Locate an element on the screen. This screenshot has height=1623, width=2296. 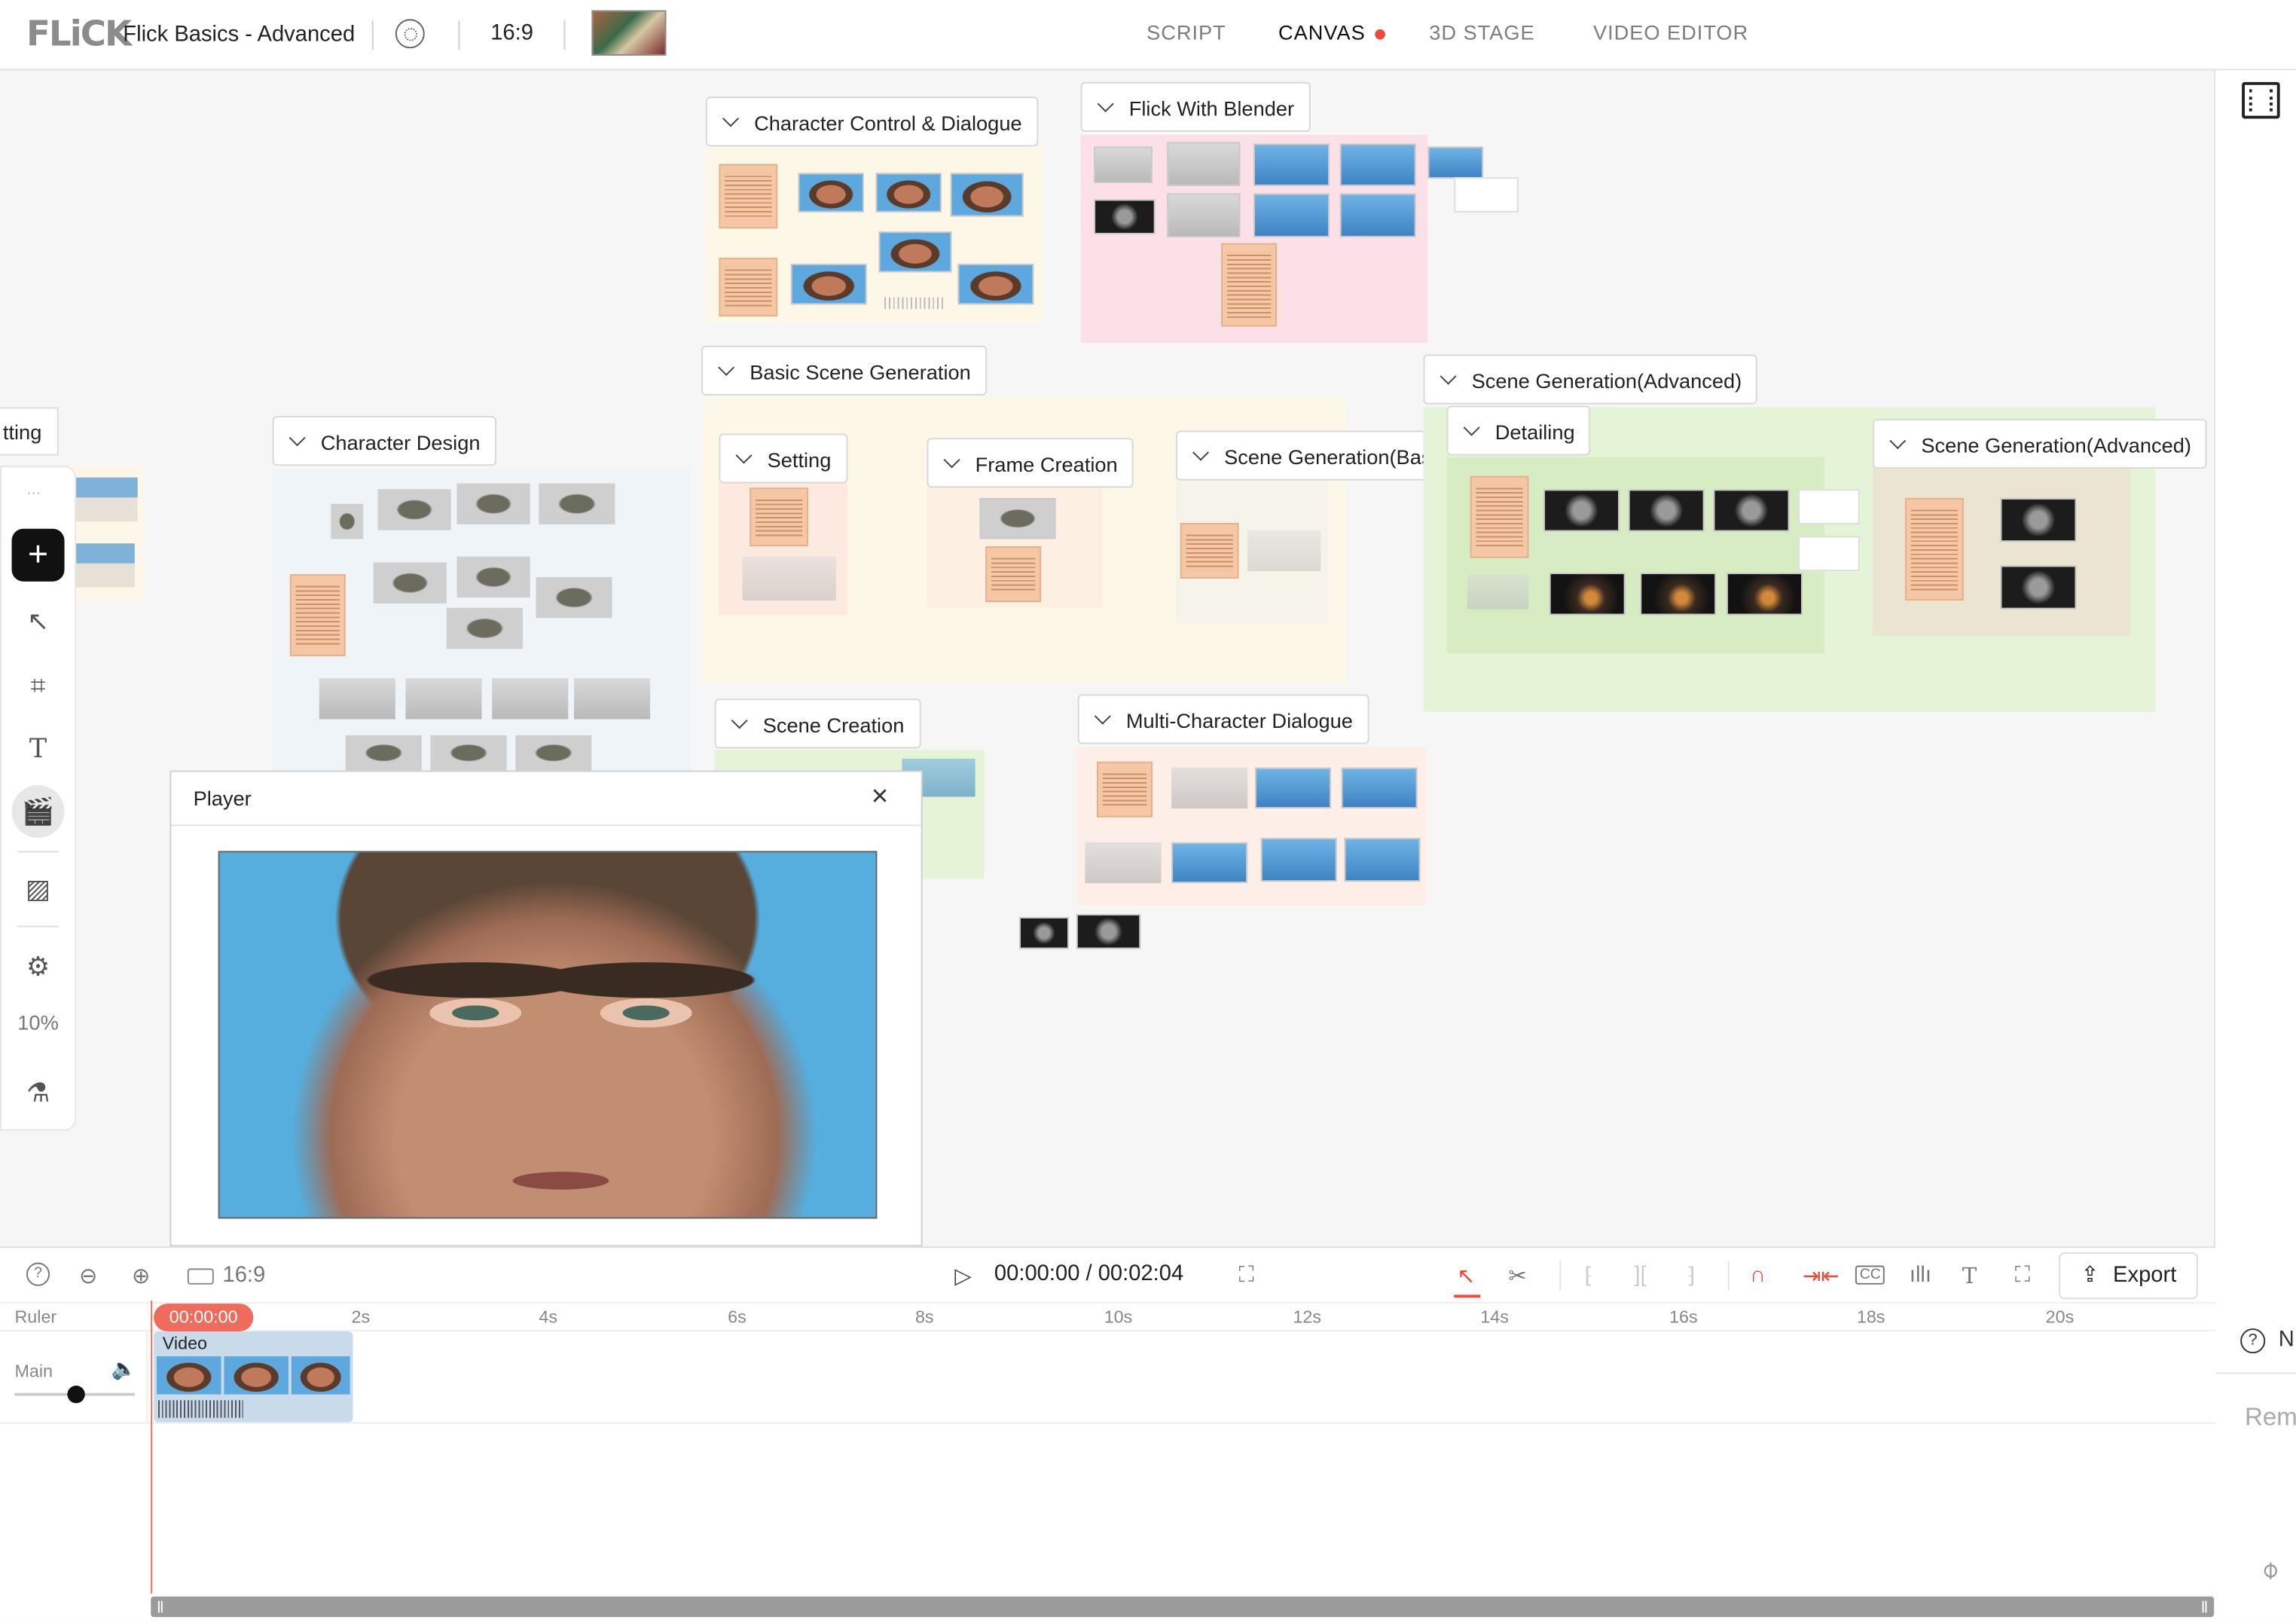
timeline-aspect-ratio: 16:9 is located at coordinates (243, 1275).